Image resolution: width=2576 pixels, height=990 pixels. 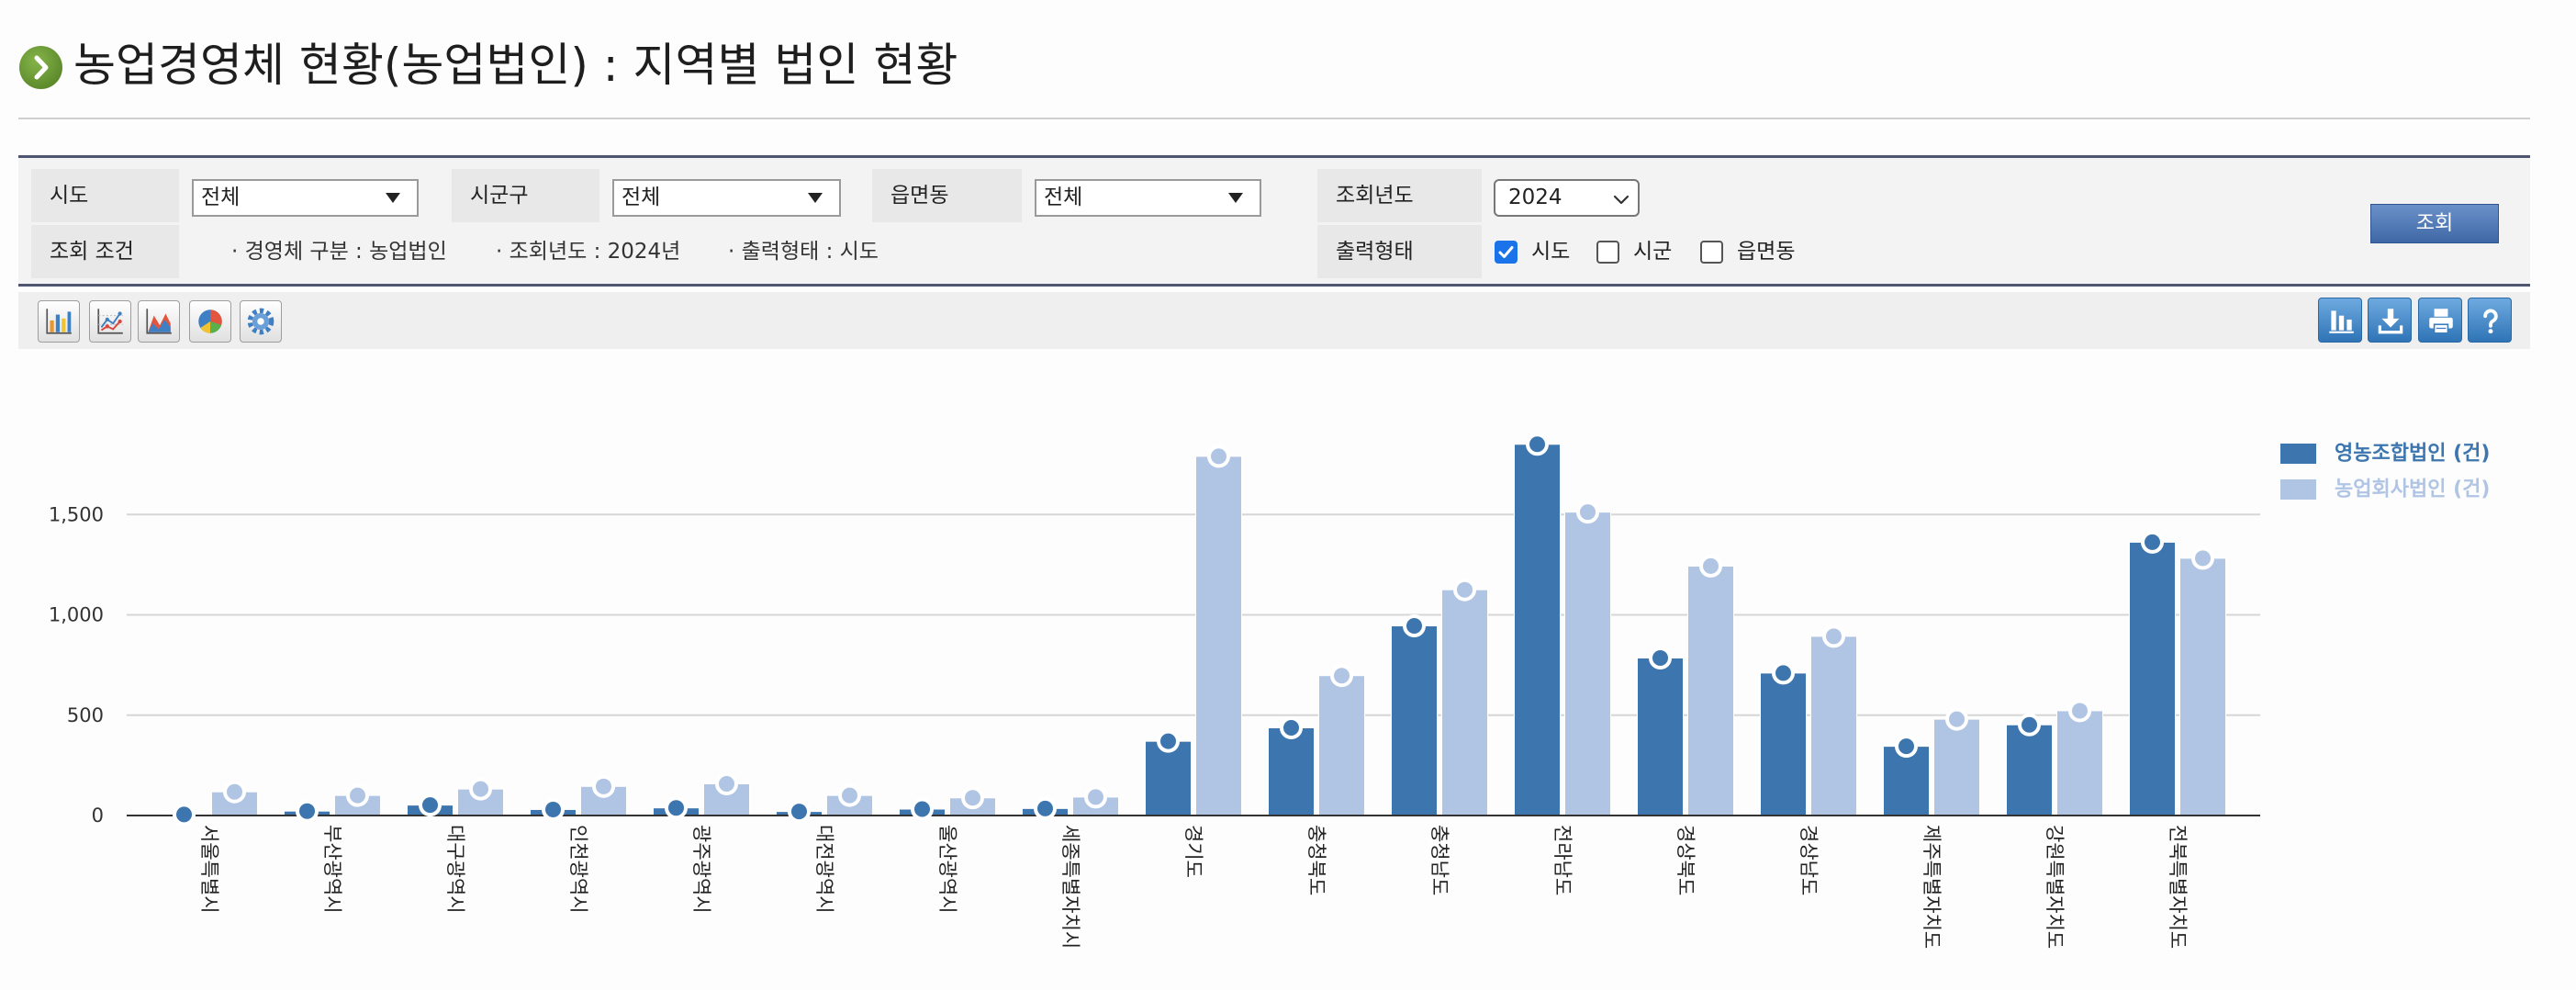 I want to click on y-tick-label: 0, so click(x=98, y=815).